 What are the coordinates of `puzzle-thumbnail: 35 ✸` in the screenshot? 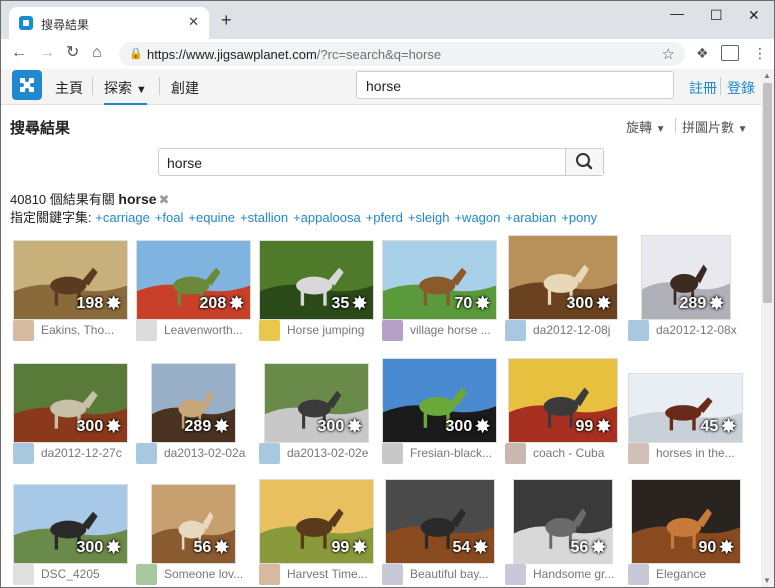 It's located at (316, 280).